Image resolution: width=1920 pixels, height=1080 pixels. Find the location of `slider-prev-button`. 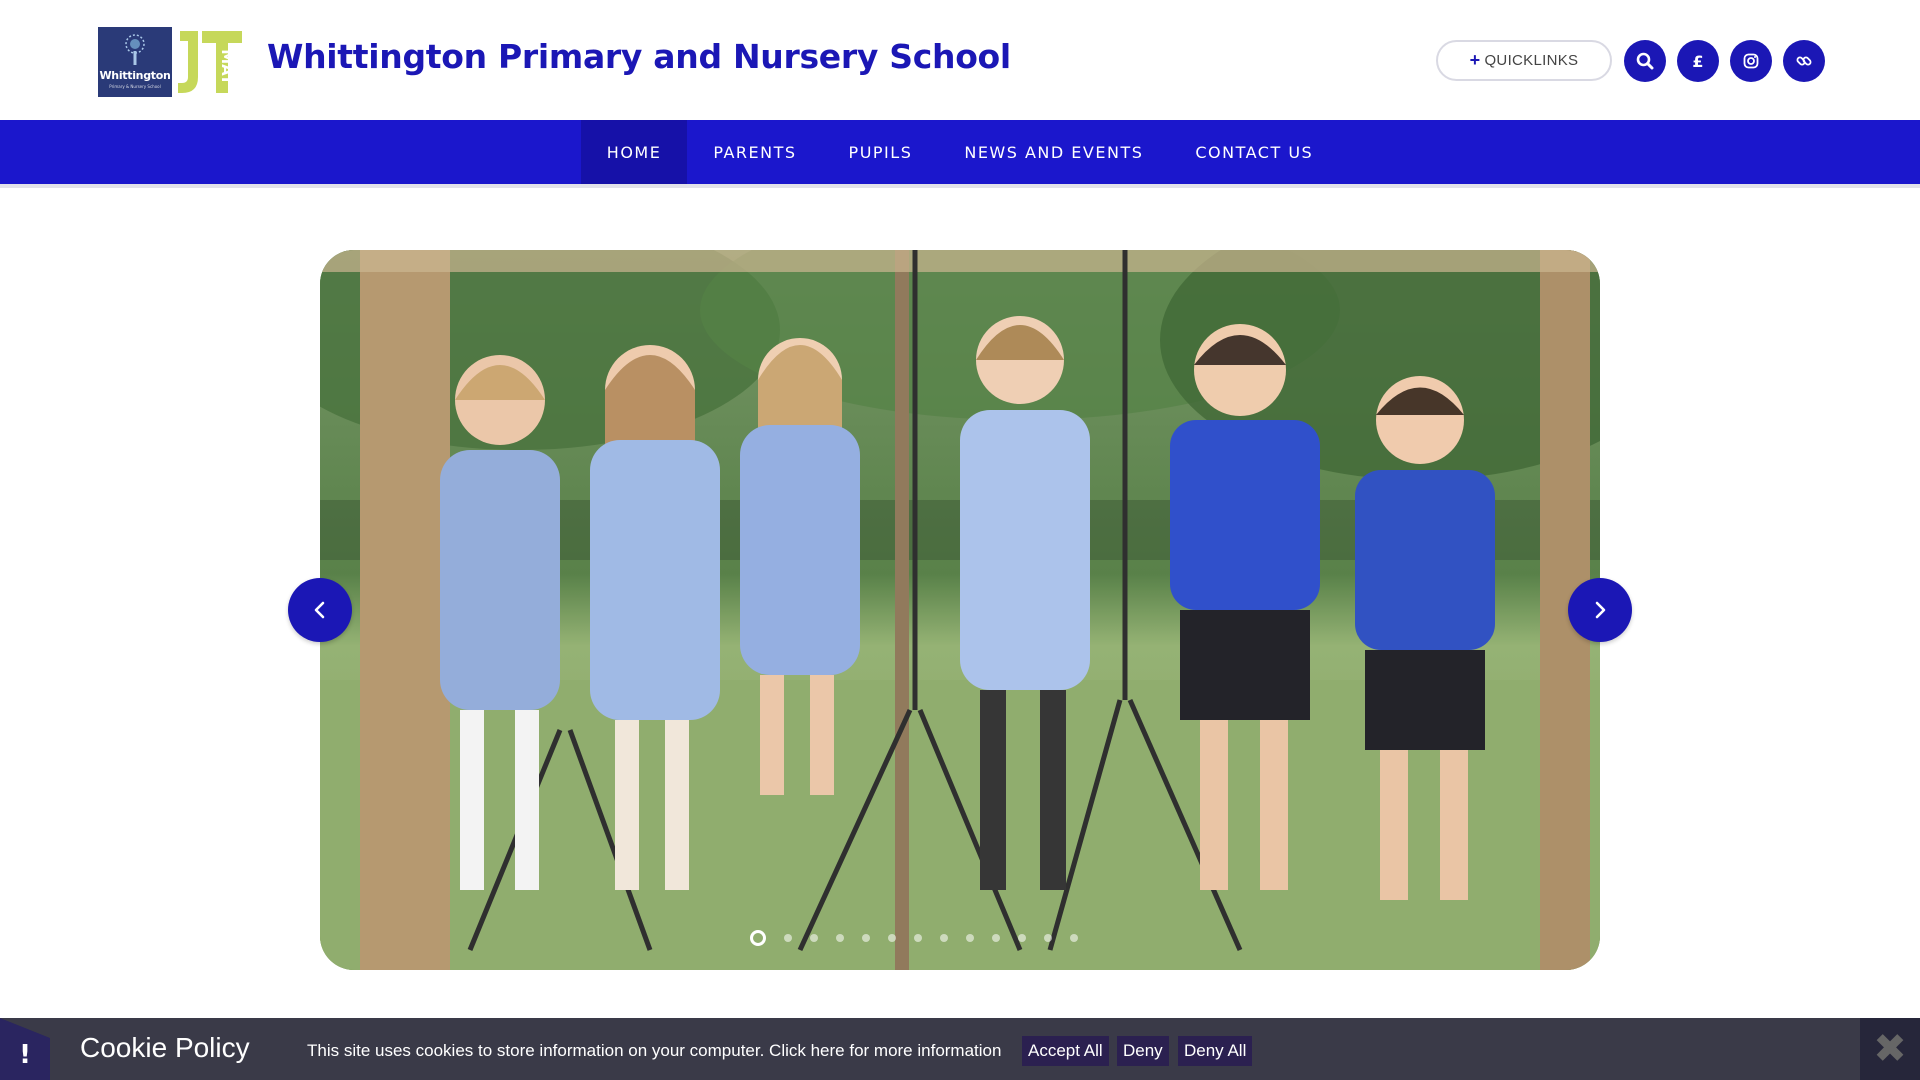

slider-prev-button is located at coordinates (320, 610).